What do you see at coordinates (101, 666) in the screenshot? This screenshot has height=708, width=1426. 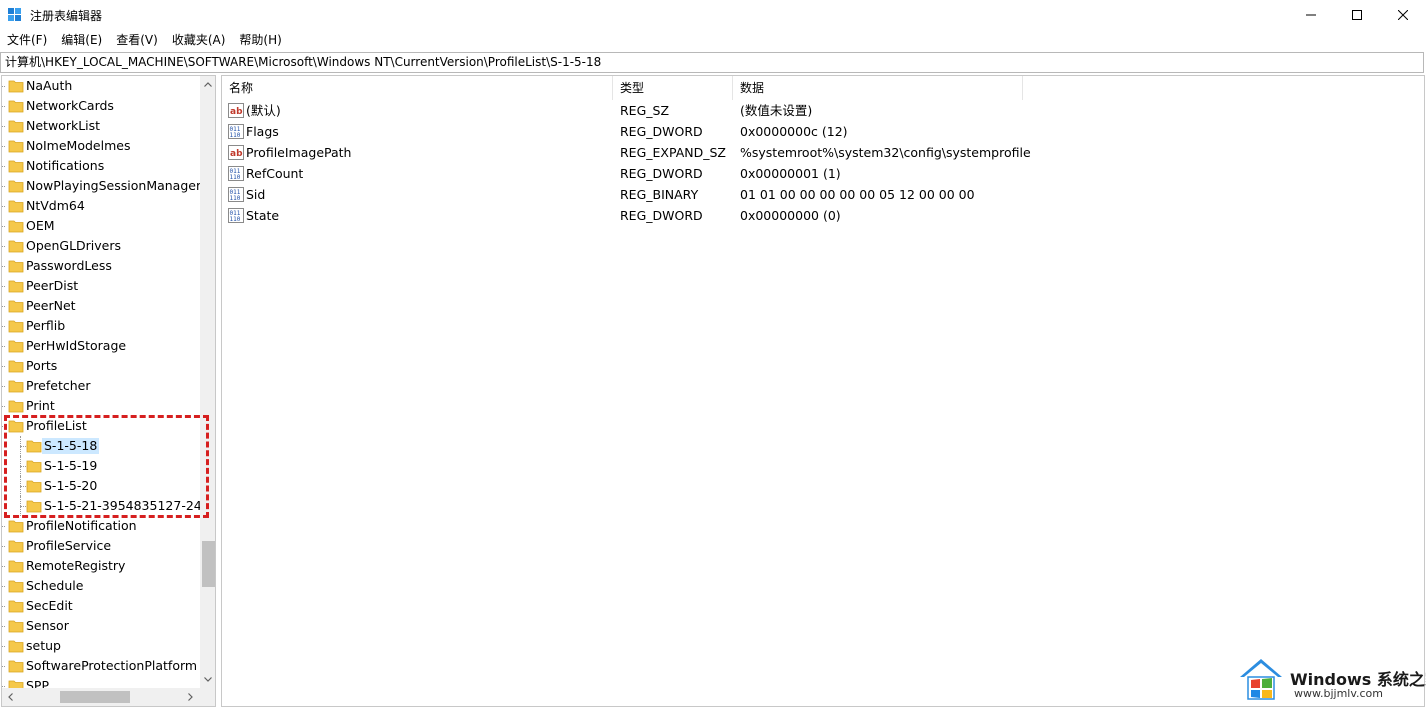 I see `tree-key-item: SoftwareProtectionPlatform` at bounding box center [101, 666].